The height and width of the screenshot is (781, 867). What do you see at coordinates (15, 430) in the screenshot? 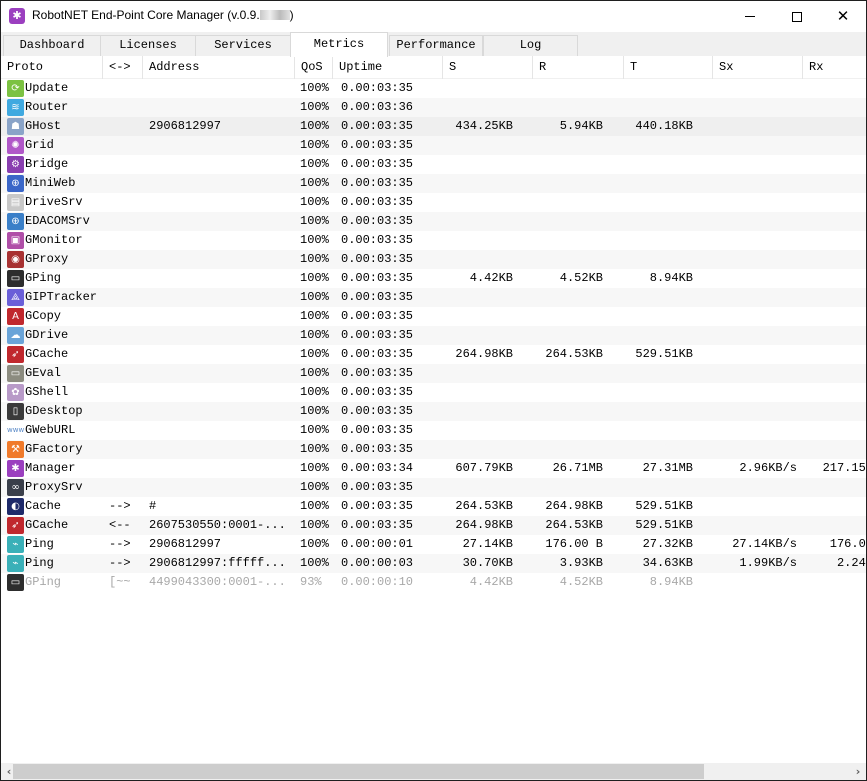
I see `www-icon: www` at bounding box center [15, 430].